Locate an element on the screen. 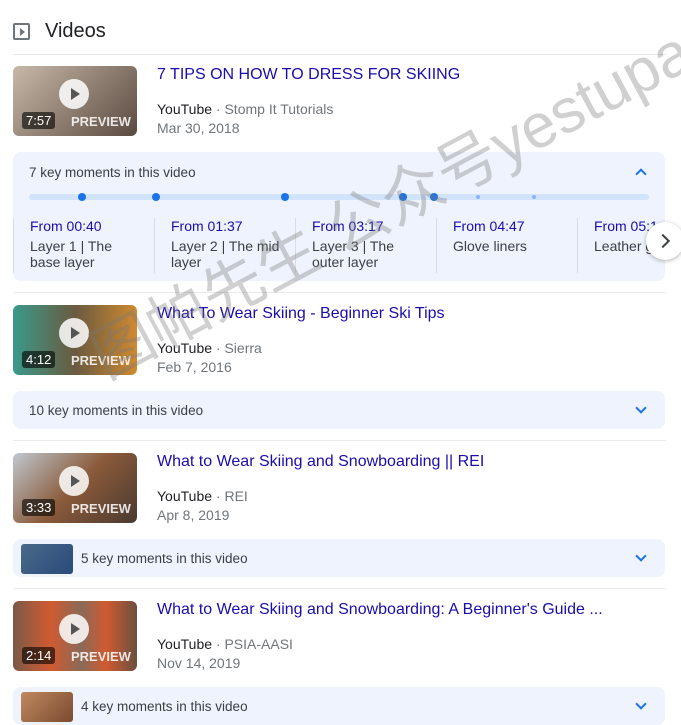 The image size is (681, 725). section-title: Videos is located at coordinates (75, 30).